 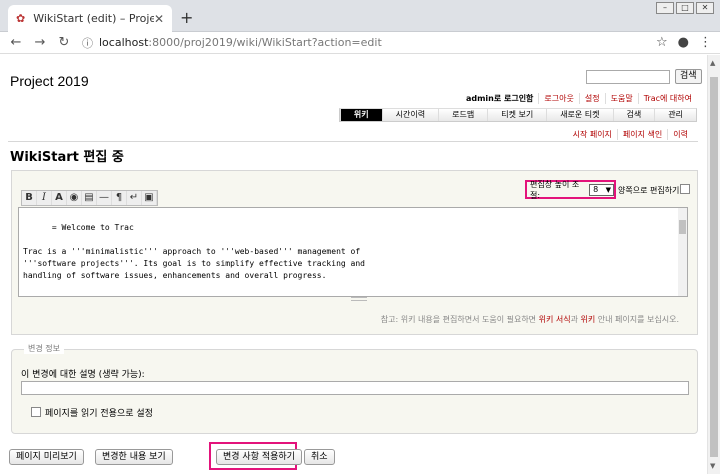 I want to click on submit-highlight: 변경 사항 적용하기, so click(x=255, y=456).